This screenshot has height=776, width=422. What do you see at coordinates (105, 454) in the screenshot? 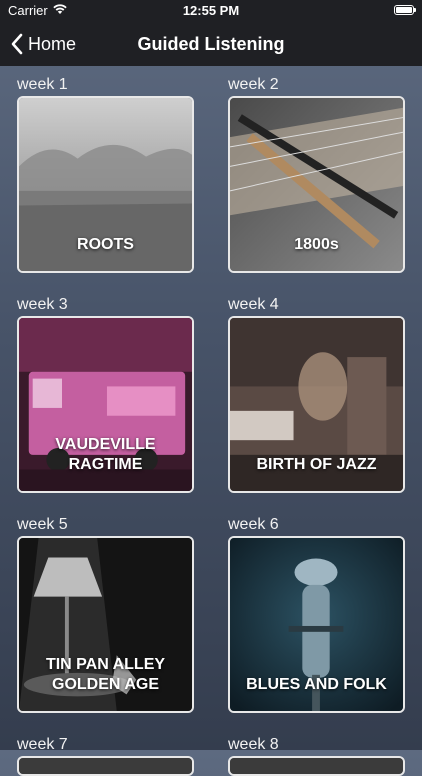
I see `tile-title: VAUDEVILLE RAGTIME` at bounding box center [105, 454].